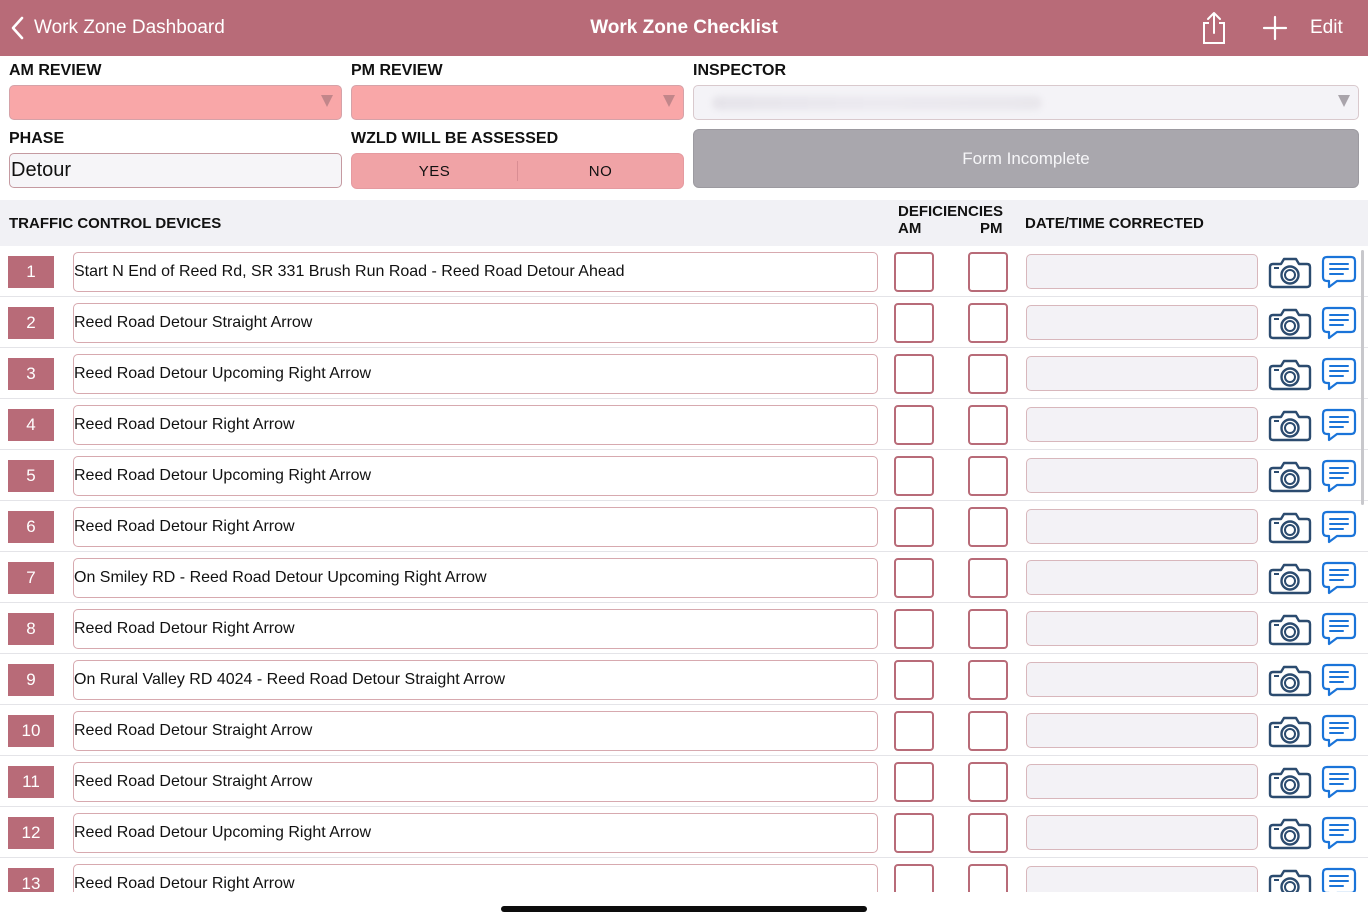 The width and height of the screenshot is (1368, 921). Describe the element at coordinates (1214, 28) in the screenshot. I see `share-icon` at that location.